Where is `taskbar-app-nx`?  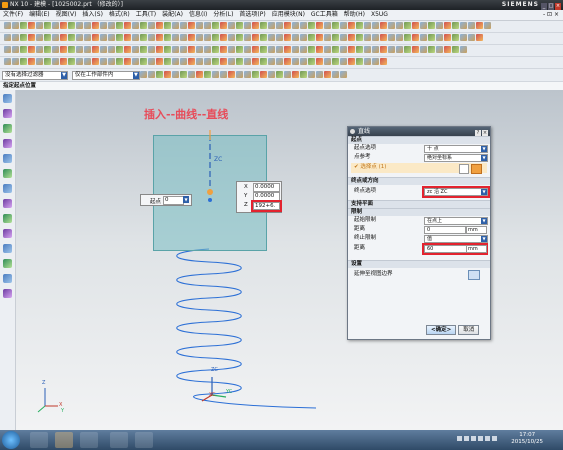
taskbar-app-nx is located at coordinates (64, 440).